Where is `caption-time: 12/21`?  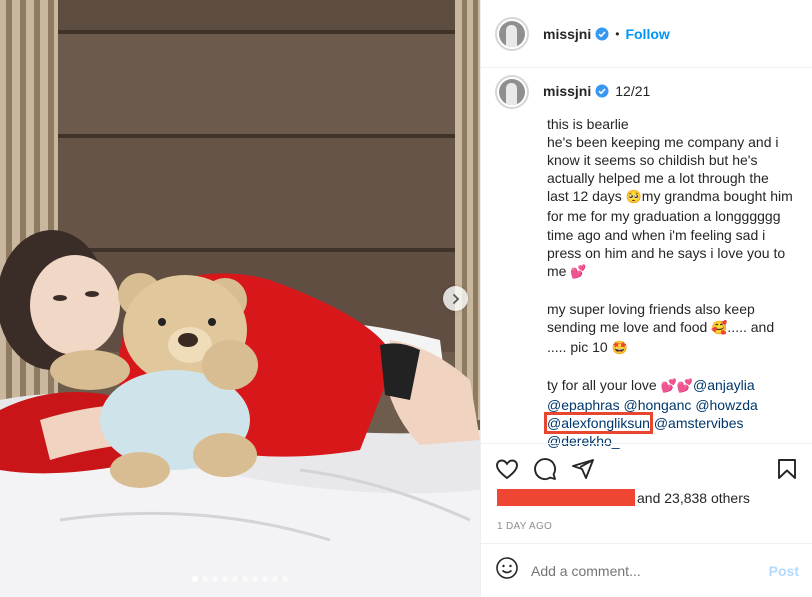
caption-time: 12/21 is located at coordinates (633, 91).